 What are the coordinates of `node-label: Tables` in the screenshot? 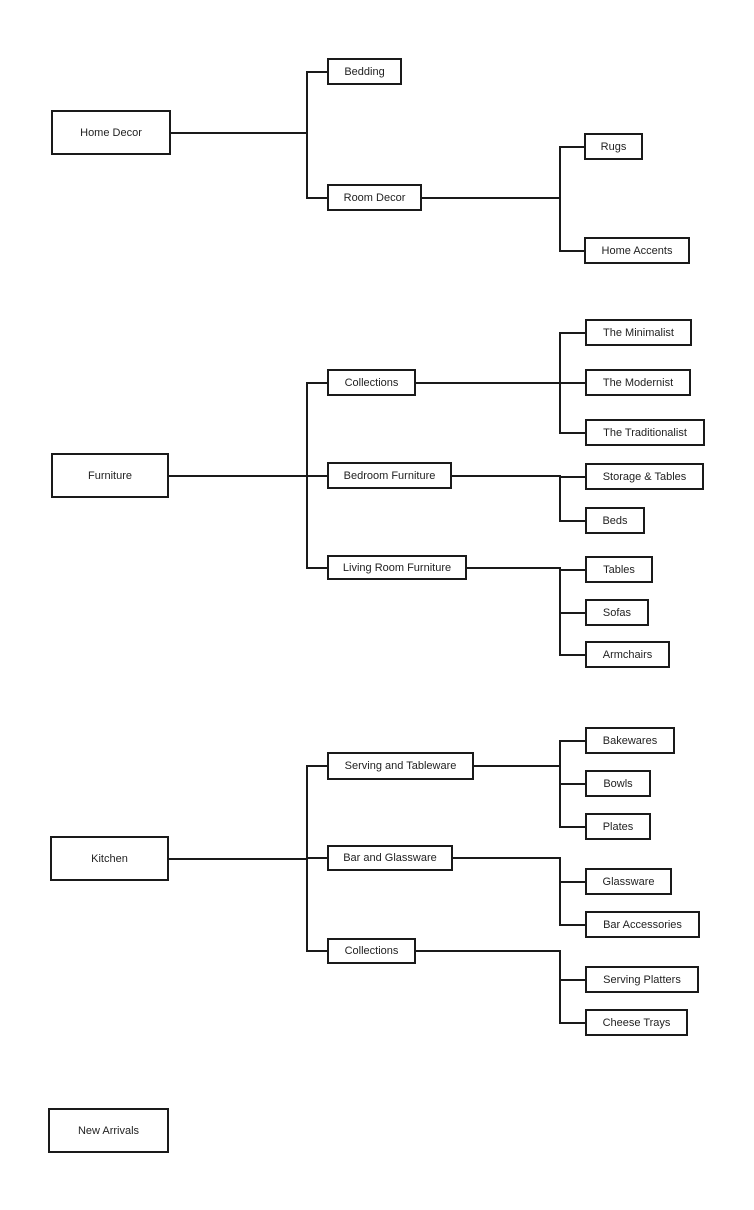 It's located at (619, 569).